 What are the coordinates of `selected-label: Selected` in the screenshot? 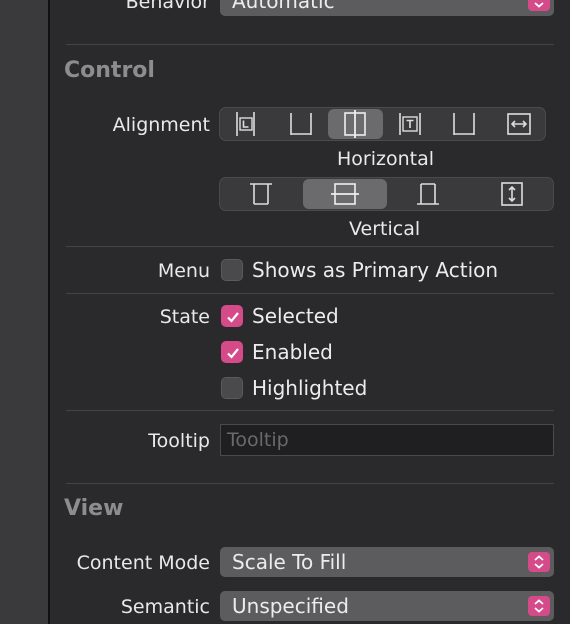 It's located at (295, 316).